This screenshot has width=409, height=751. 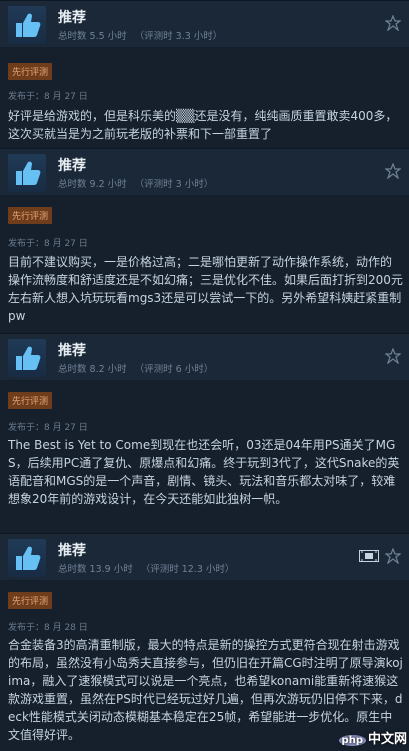 What do you see at coordinates (369, 556) in the screenshot?
I see `film-icon` at bounding box center [369, 556].